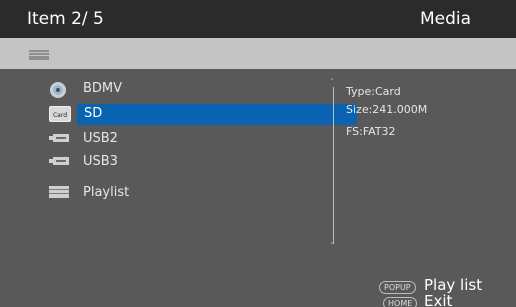 Image resolution: width=516 pixels, height=307 pixels. I want to click on item-position: Item 2/ 5, so click(65, 19).